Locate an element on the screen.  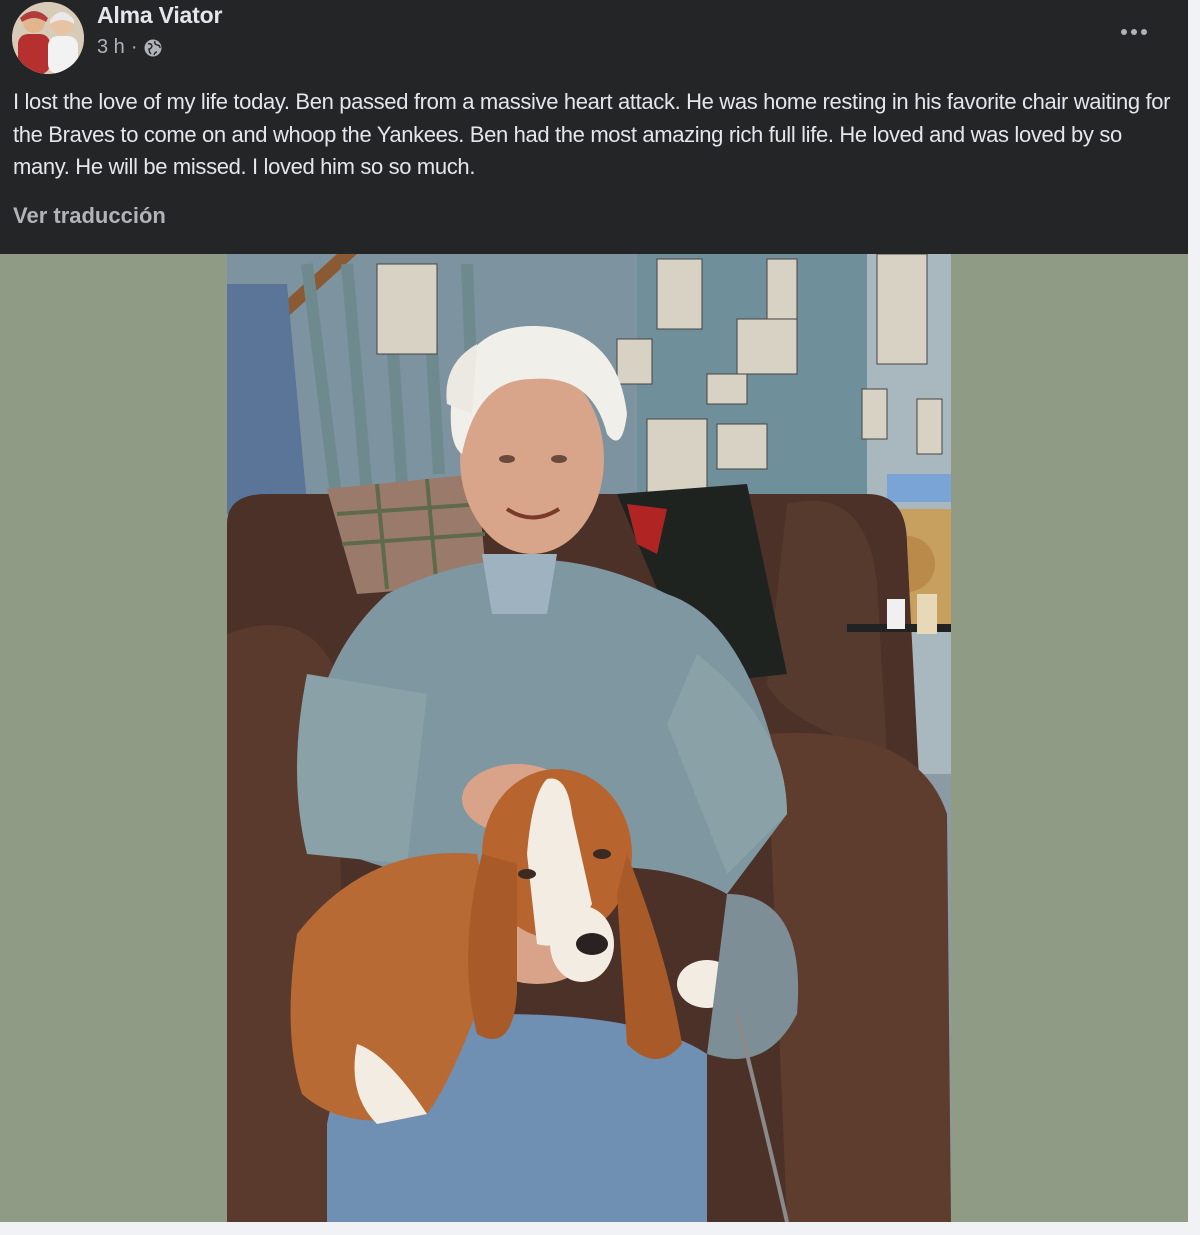
author-avatar is located at coordinates (48, 38).